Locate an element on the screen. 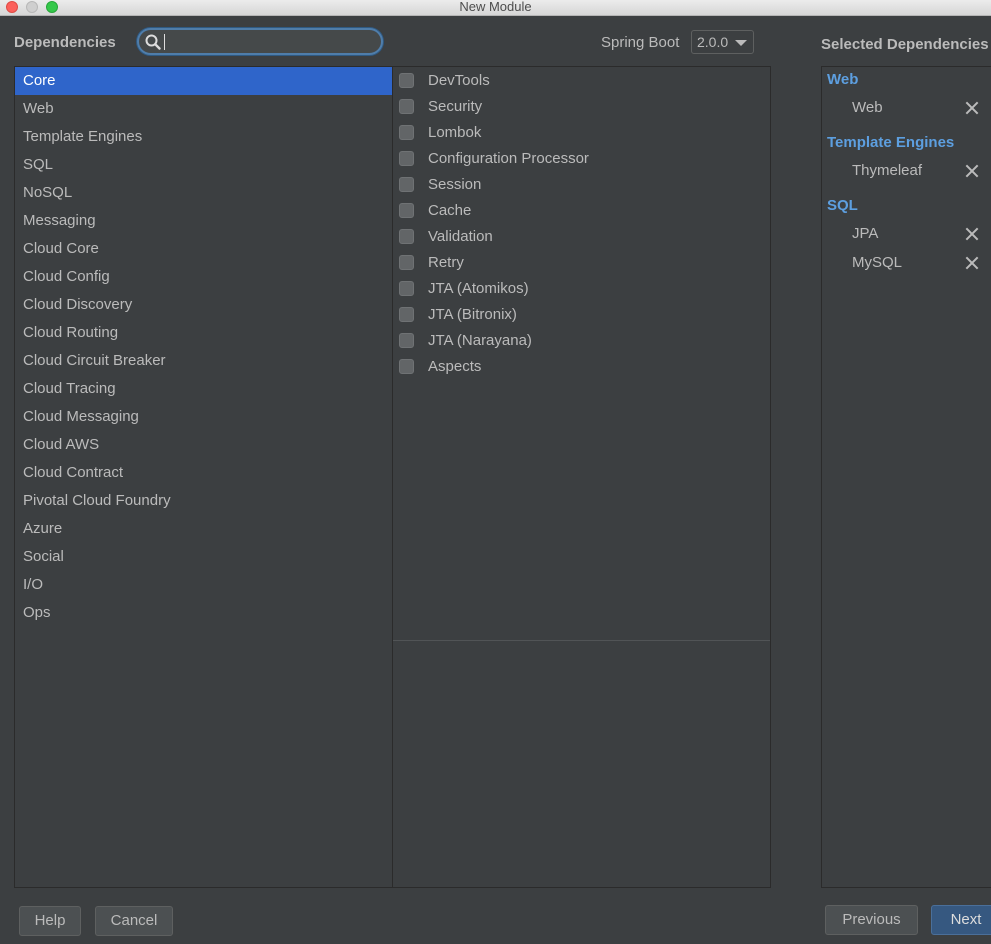 The width and height of the screenshot is (991, 944). dependency-label: Retry is located at coordinates (446, 262).